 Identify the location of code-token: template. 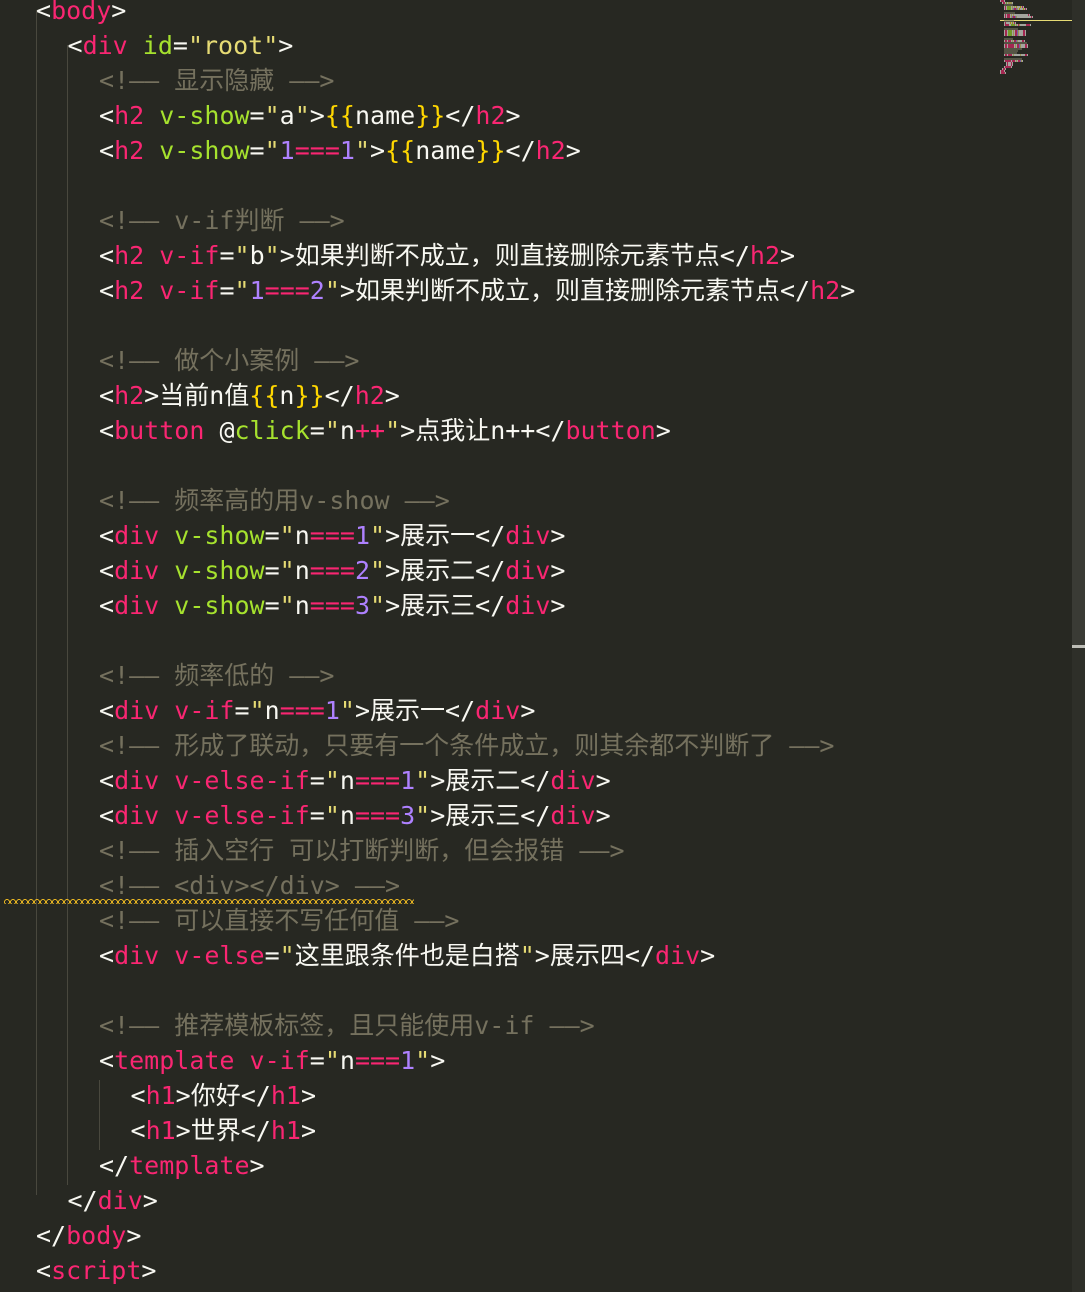
(189, 1165).